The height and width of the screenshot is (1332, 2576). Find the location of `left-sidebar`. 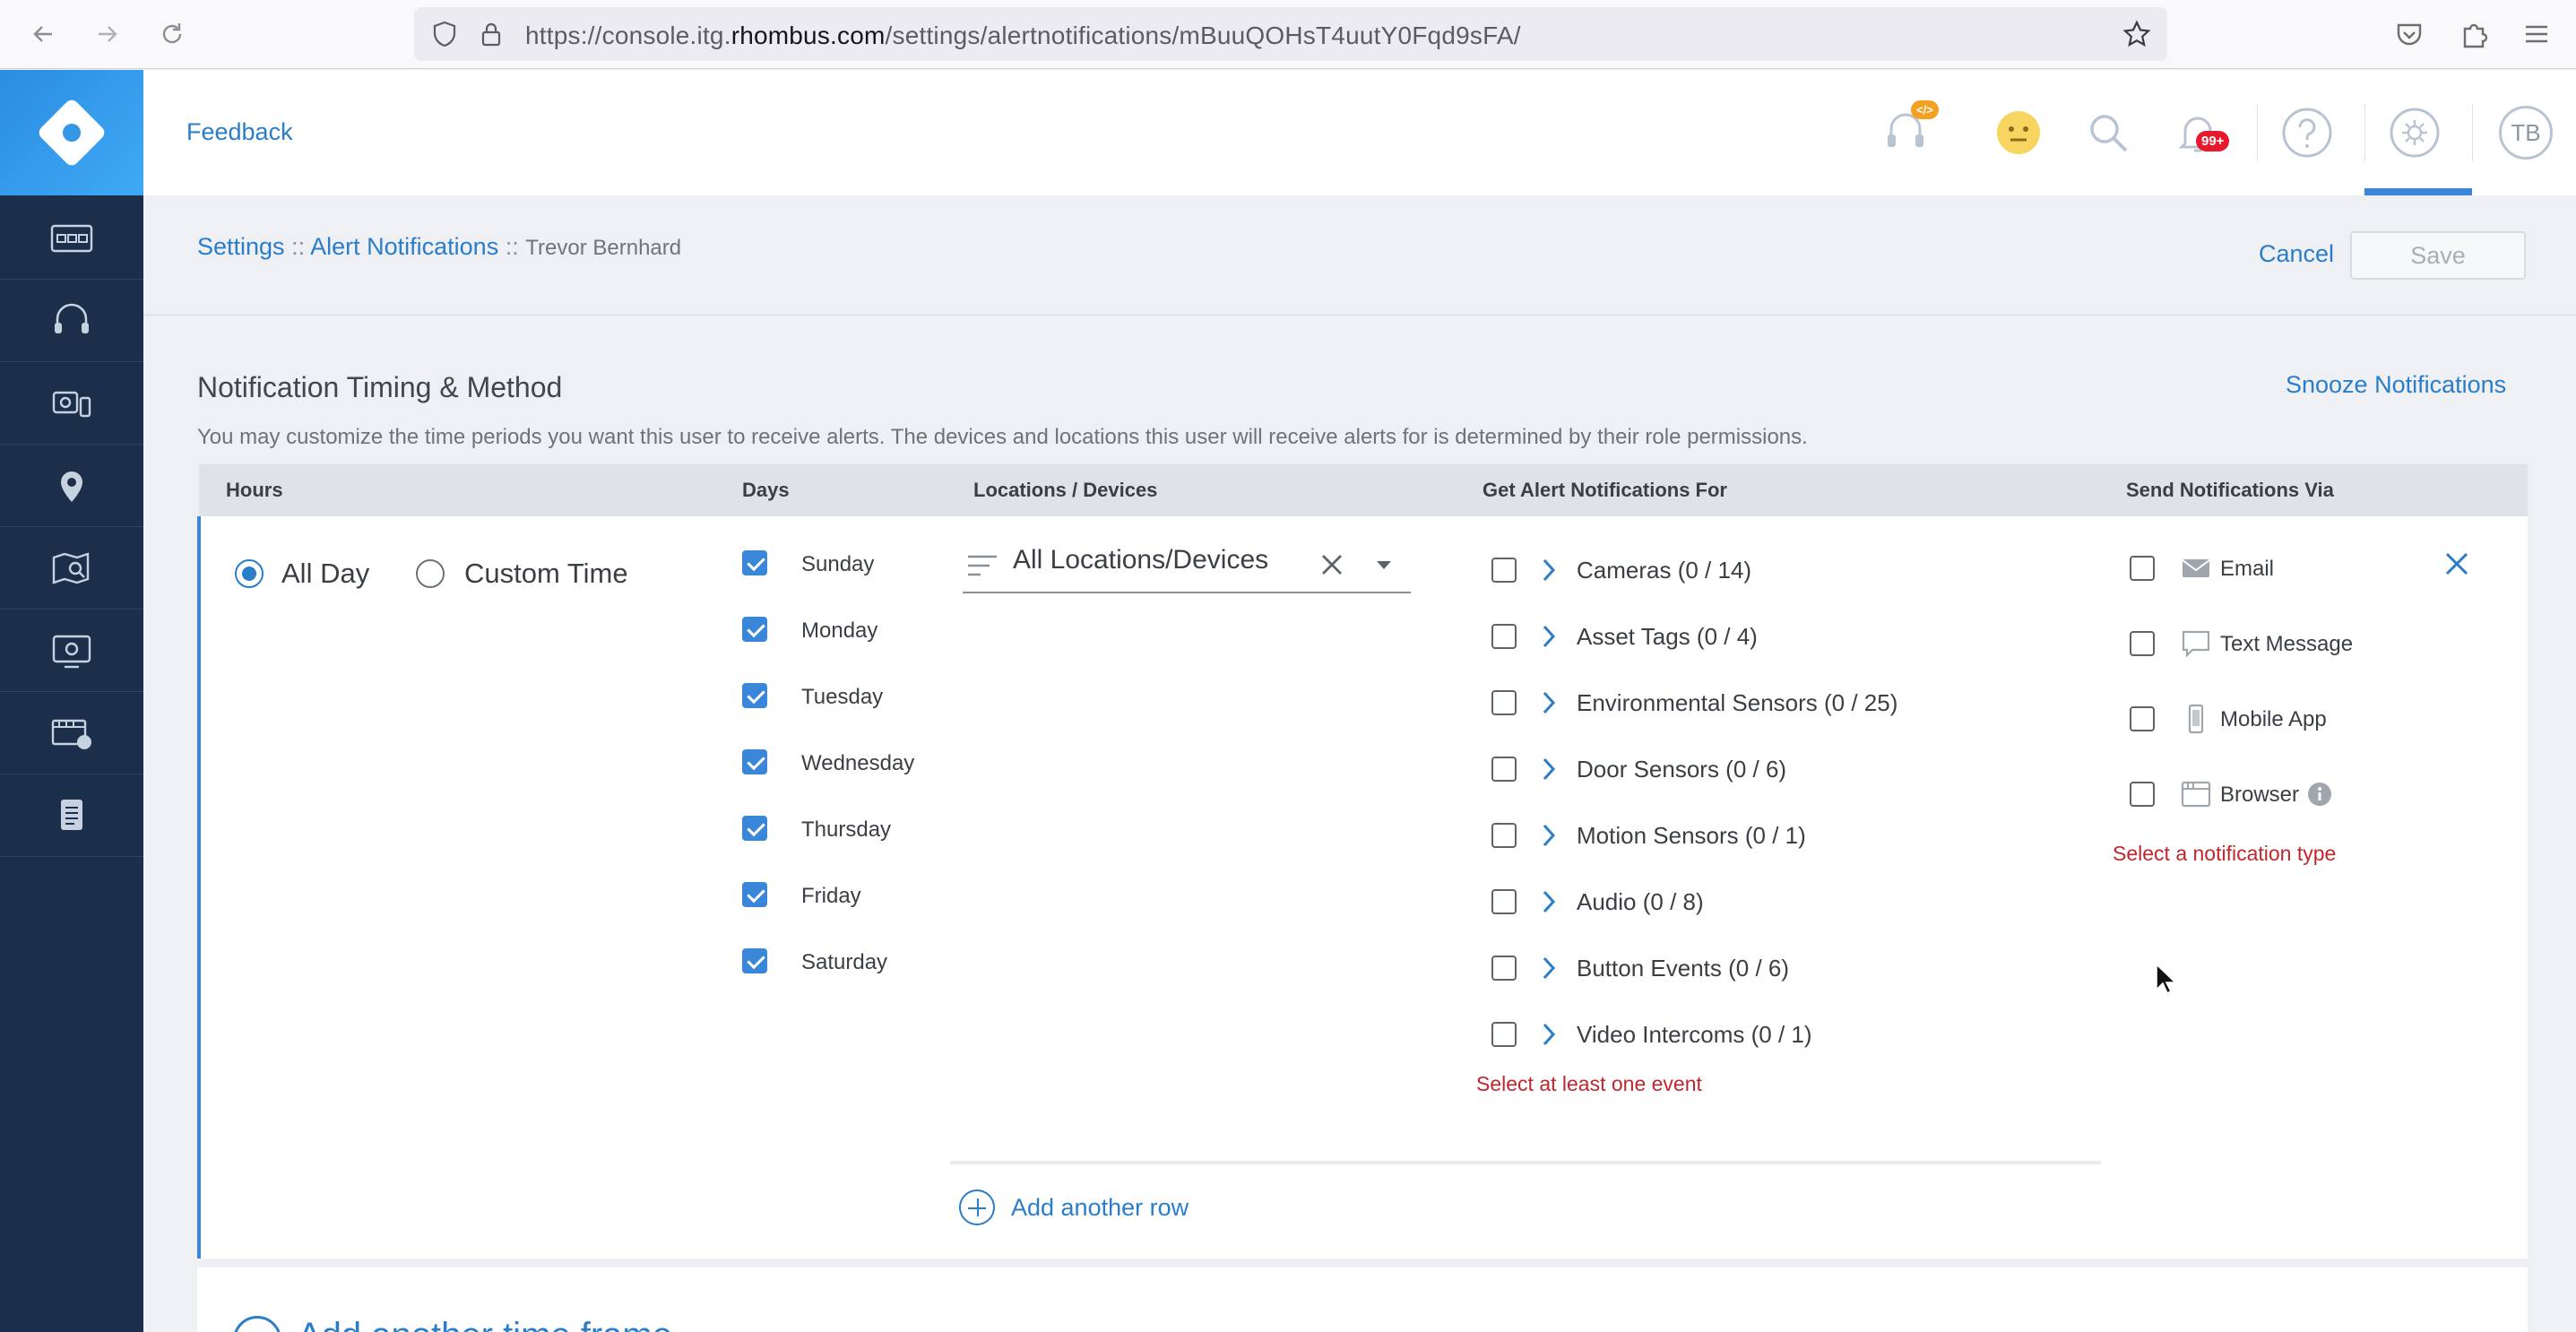

left-sidebar is located at coordinates (71, 701).